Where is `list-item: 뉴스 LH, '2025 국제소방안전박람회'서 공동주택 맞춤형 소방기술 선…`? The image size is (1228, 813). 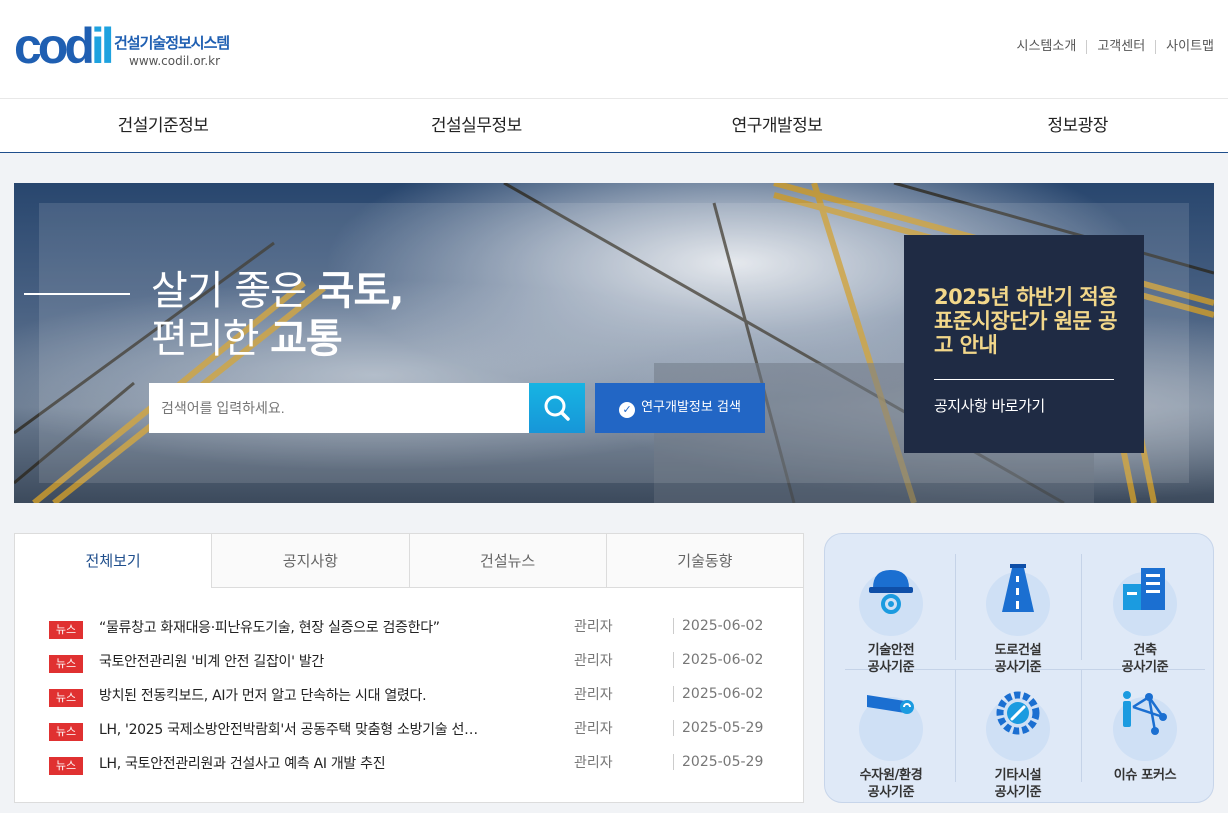 list-item: 뉴스 LH, '2025 국제소방안전박람회'서 공동주택 맞춤형 소방기술 선… is located at coordinates (409, 733).